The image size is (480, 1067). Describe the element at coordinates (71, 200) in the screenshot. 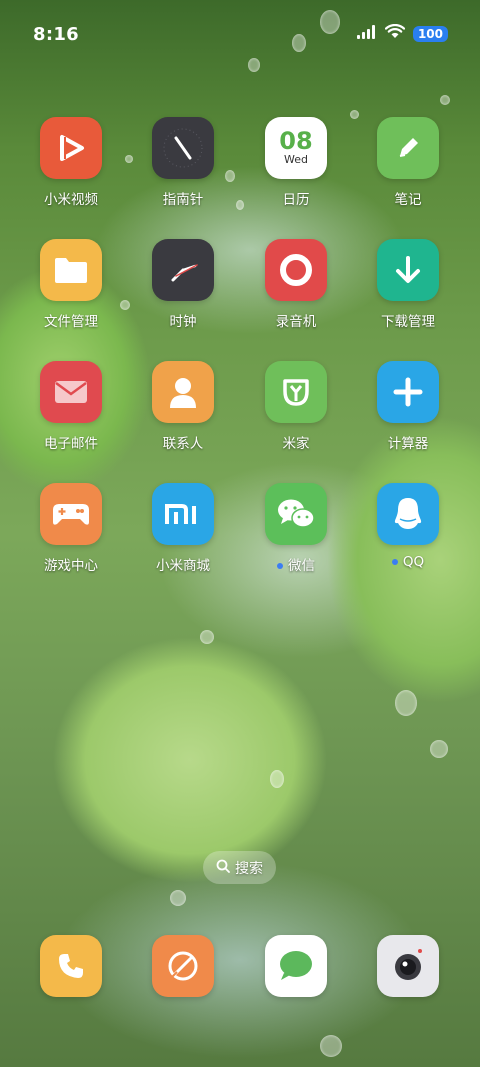

I see `app-label: 小米视频` at that location.